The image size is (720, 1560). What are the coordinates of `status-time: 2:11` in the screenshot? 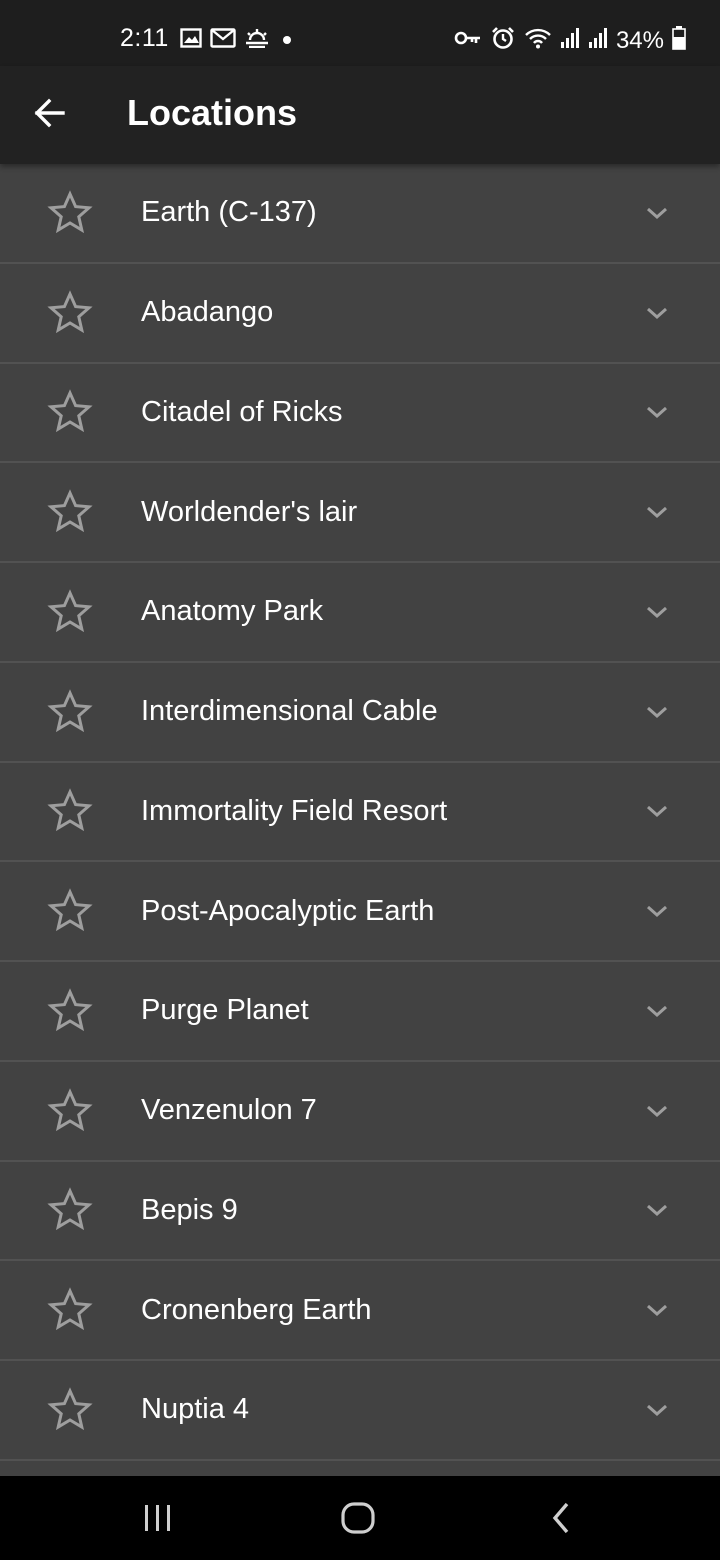 It's located at (144, 38).